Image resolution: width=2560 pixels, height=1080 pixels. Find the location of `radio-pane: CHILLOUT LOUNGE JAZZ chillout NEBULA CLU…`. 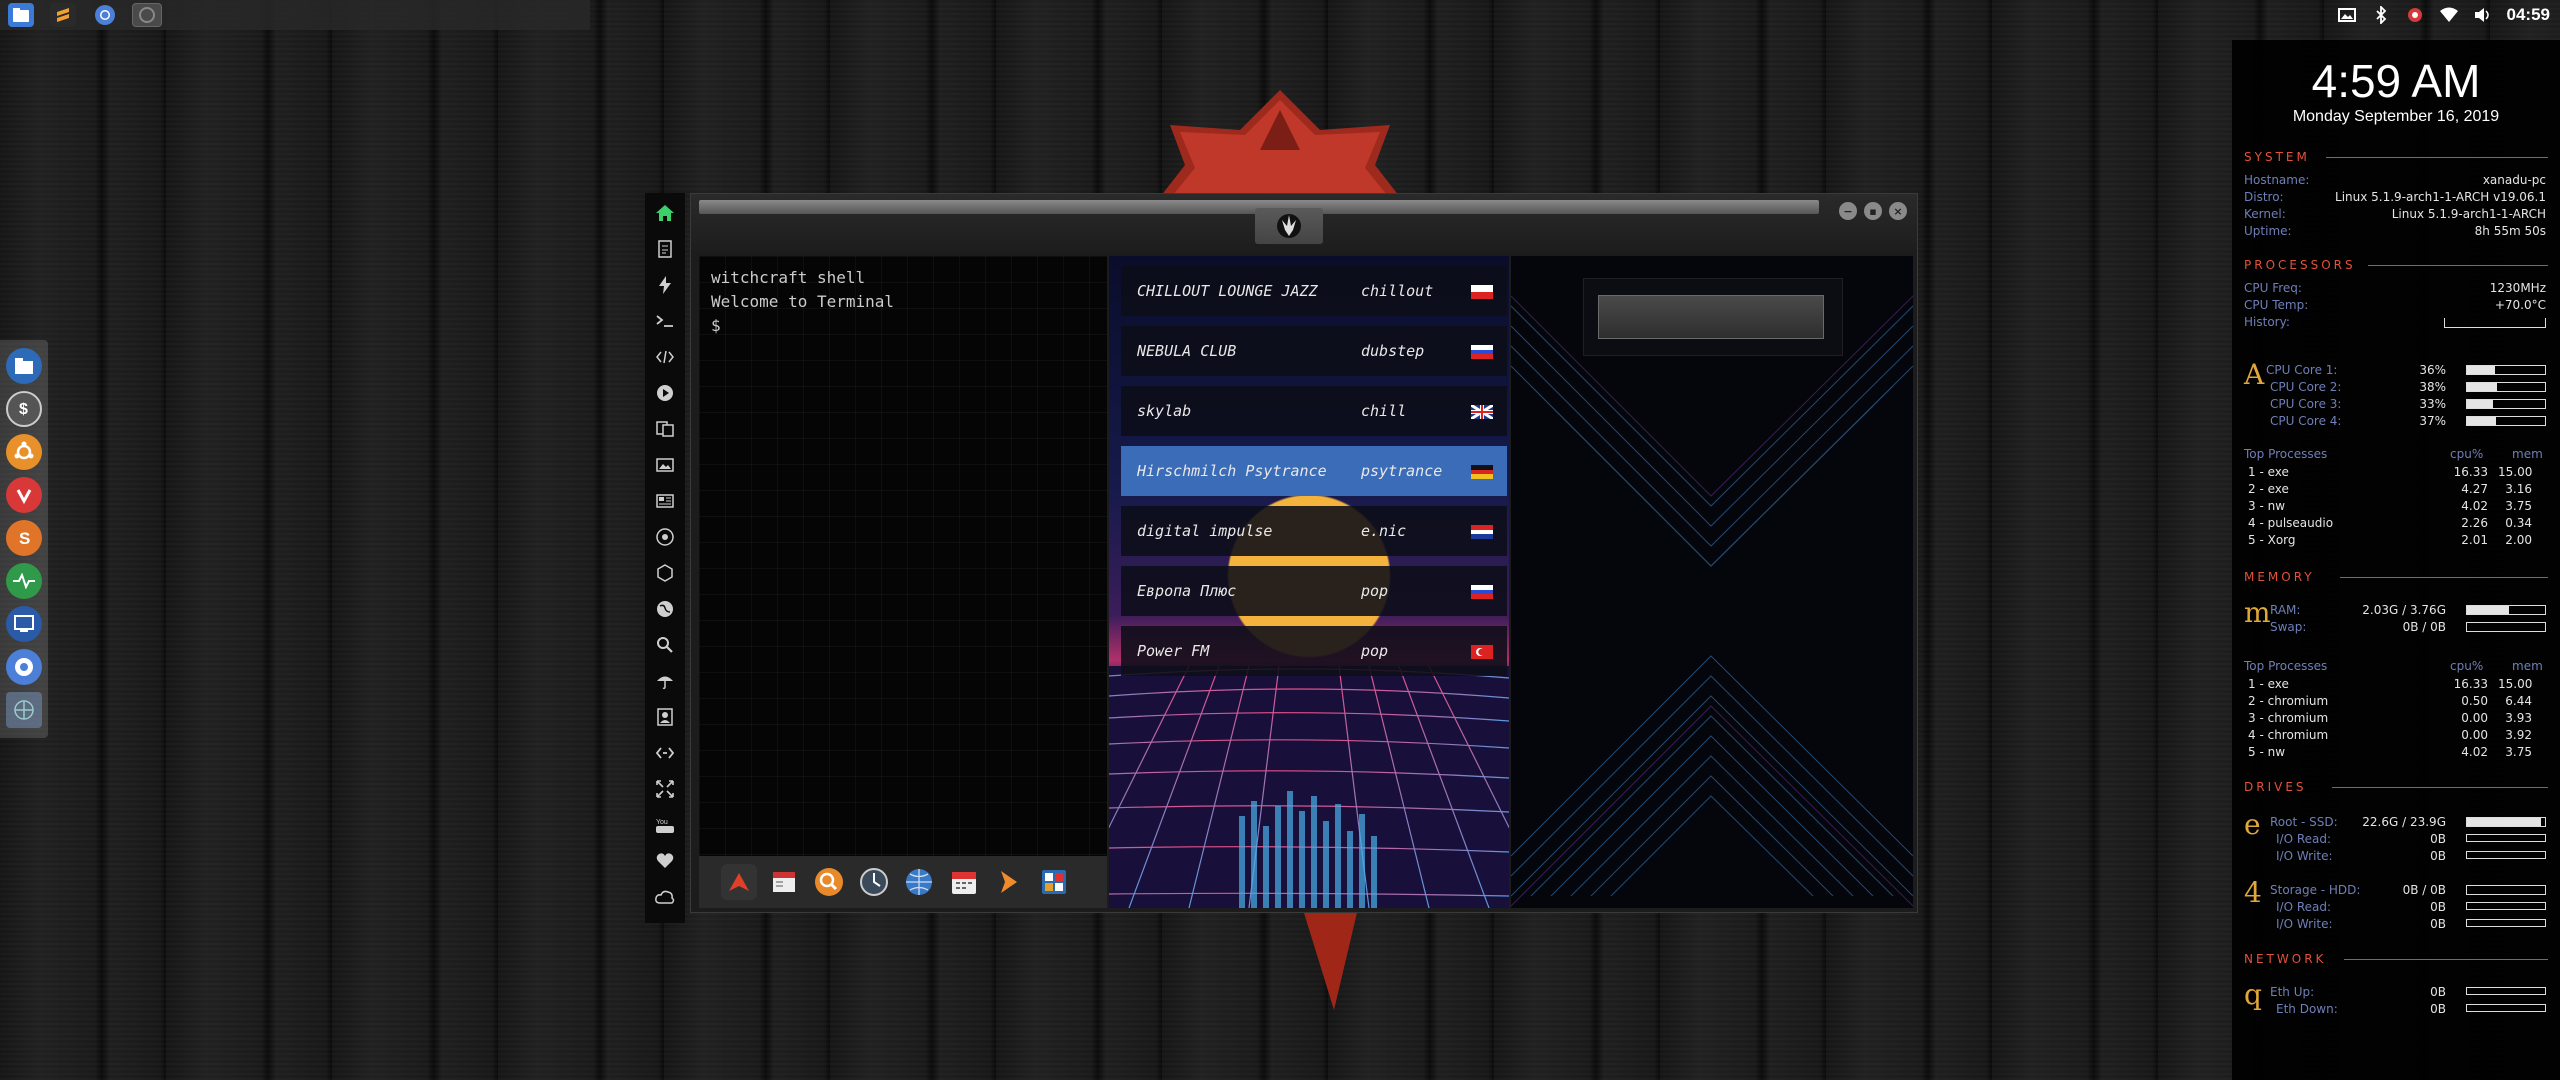

radio-pane: CHILLOUT LOUNGE JAZZ chillout NEBULA CLU… is located at coordinates (1309, 582).